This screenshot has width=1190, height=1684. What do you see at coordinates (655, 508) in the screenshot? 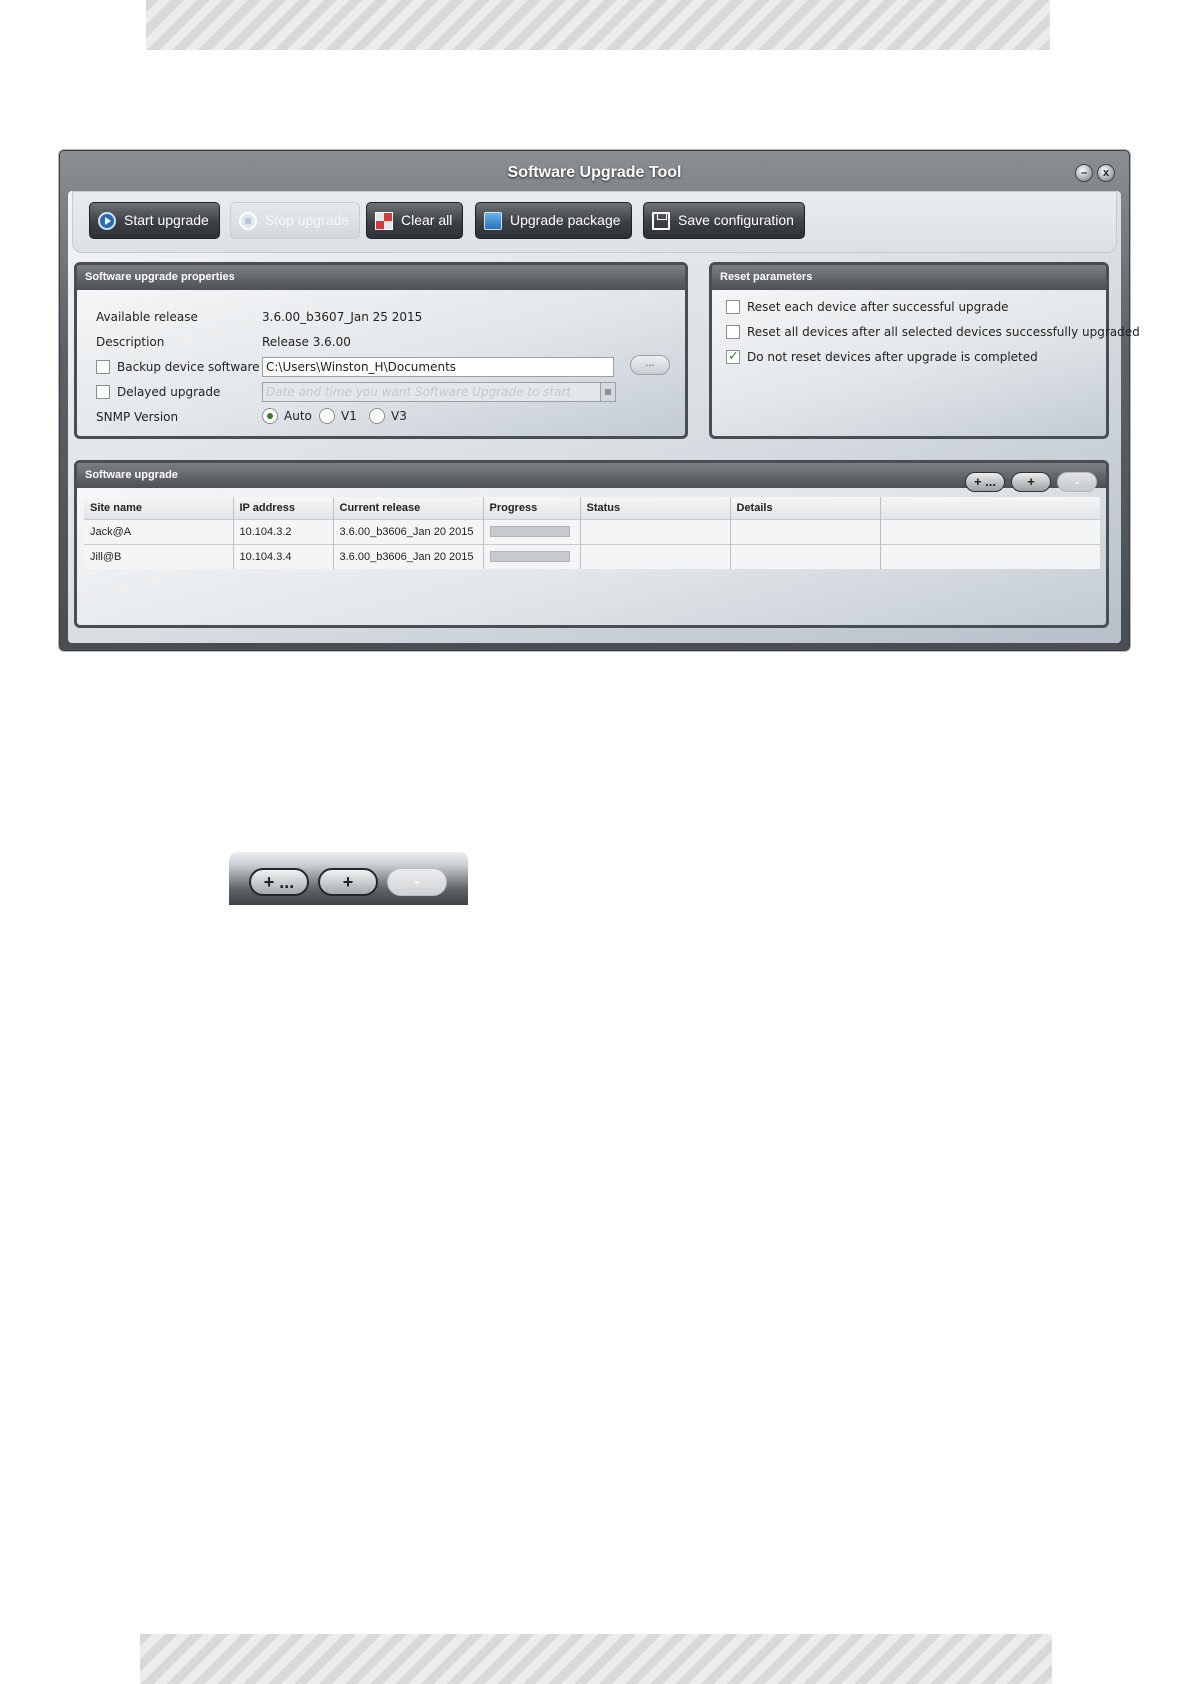
I see `column-status: Status` at bounding box center [655, 508].